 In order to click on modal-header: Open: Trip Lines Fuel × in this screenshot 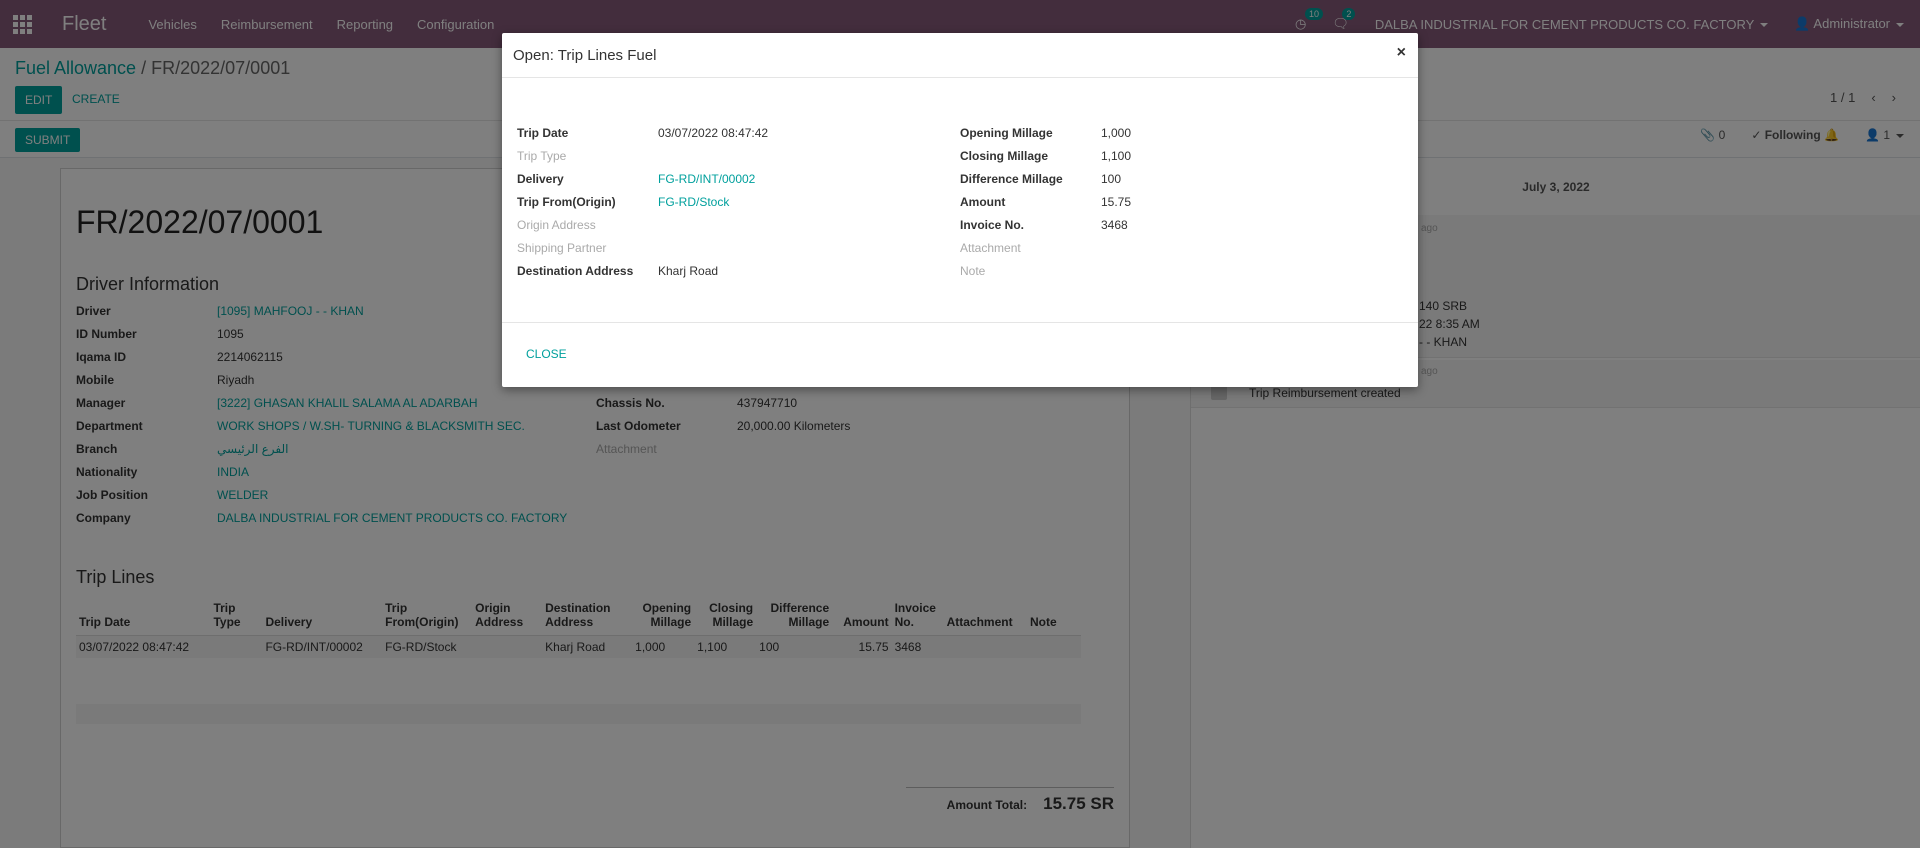, I will do `click(960, 55)`.